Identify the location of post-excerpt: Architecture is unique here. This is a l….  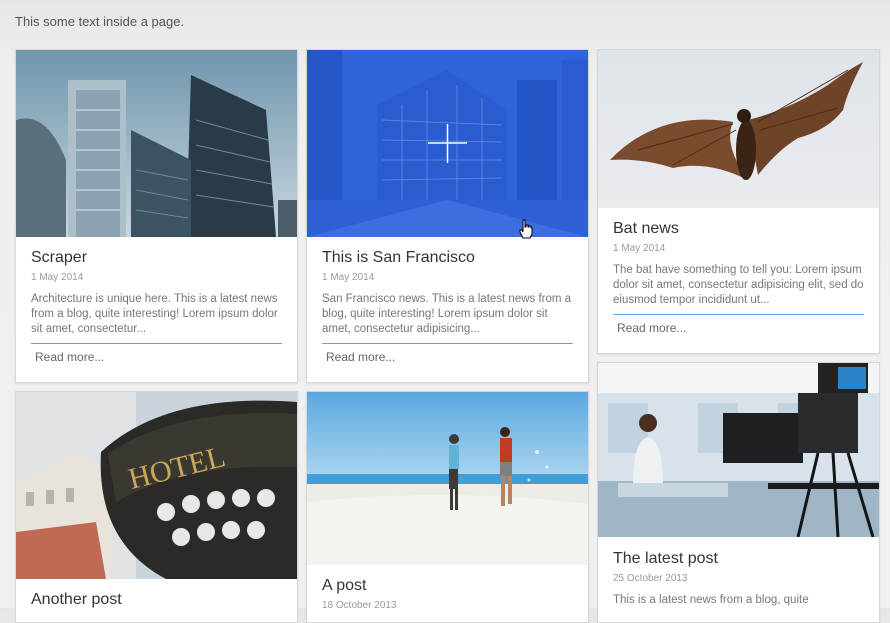
(154, 314).